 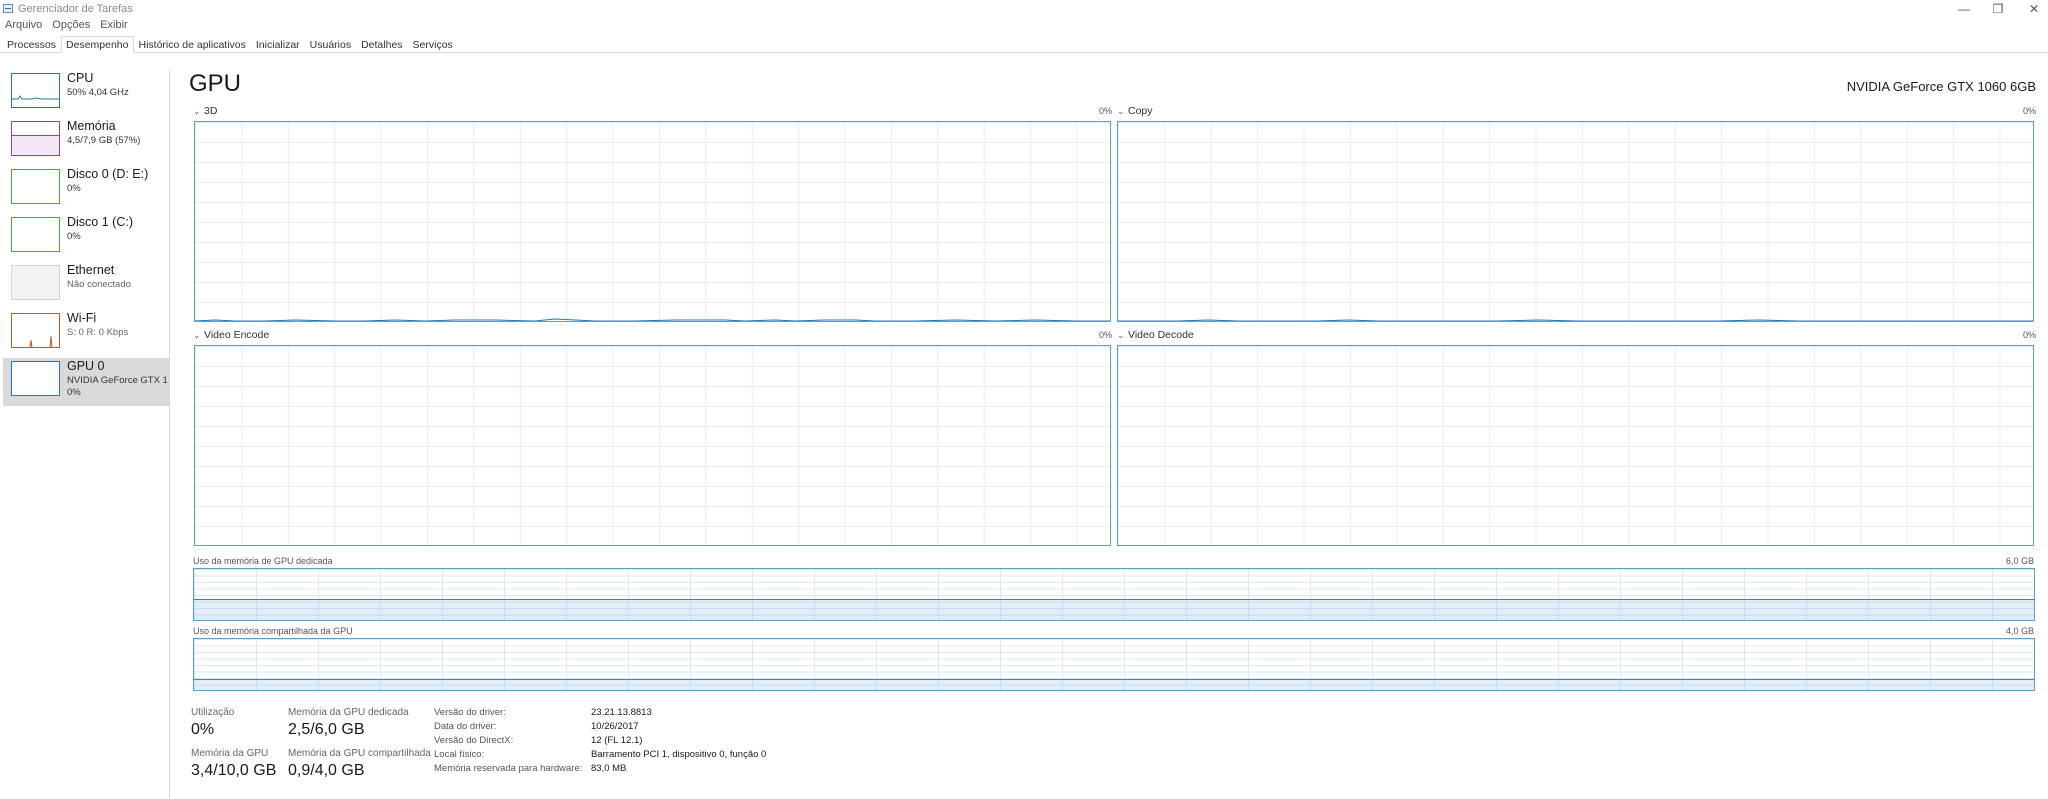 What do you see at coordinates (330, 44) in the screenshot?
I see `tab-usuarios: Usuários` at bounding box center [330, 44].